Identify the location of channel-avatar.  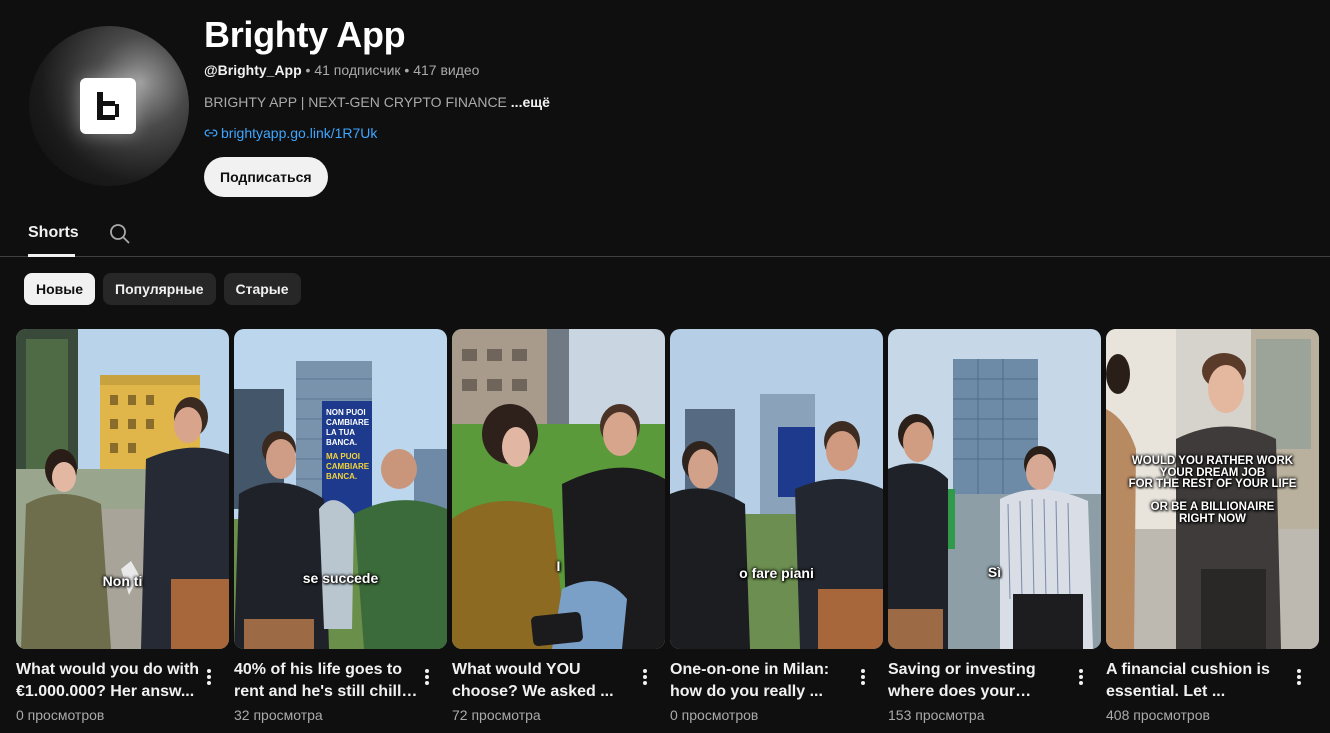
(109, 106).